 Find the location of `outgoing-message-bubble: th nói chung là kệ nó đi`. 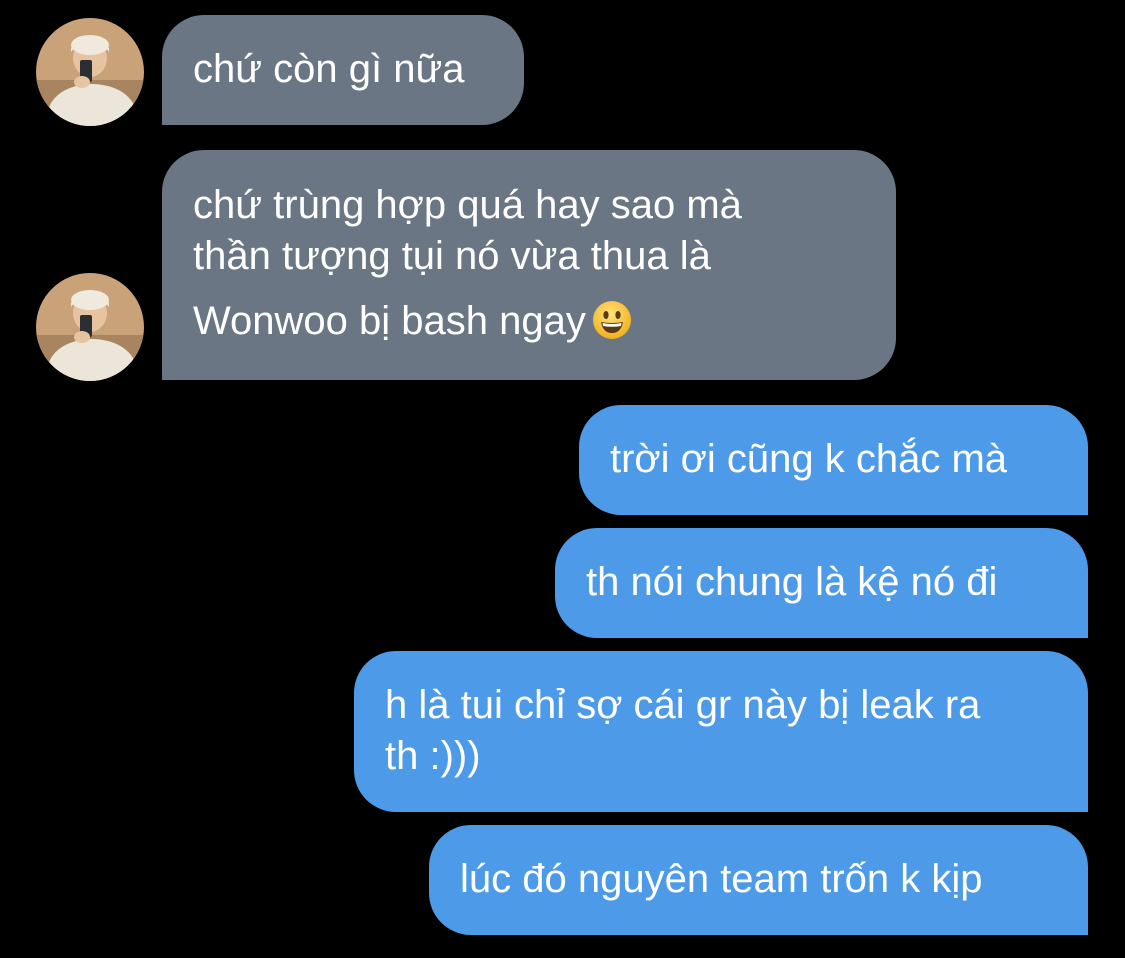

outgoing-message-bubble: th nói chung là kệ nó đi is located at coordinates (821, 583).